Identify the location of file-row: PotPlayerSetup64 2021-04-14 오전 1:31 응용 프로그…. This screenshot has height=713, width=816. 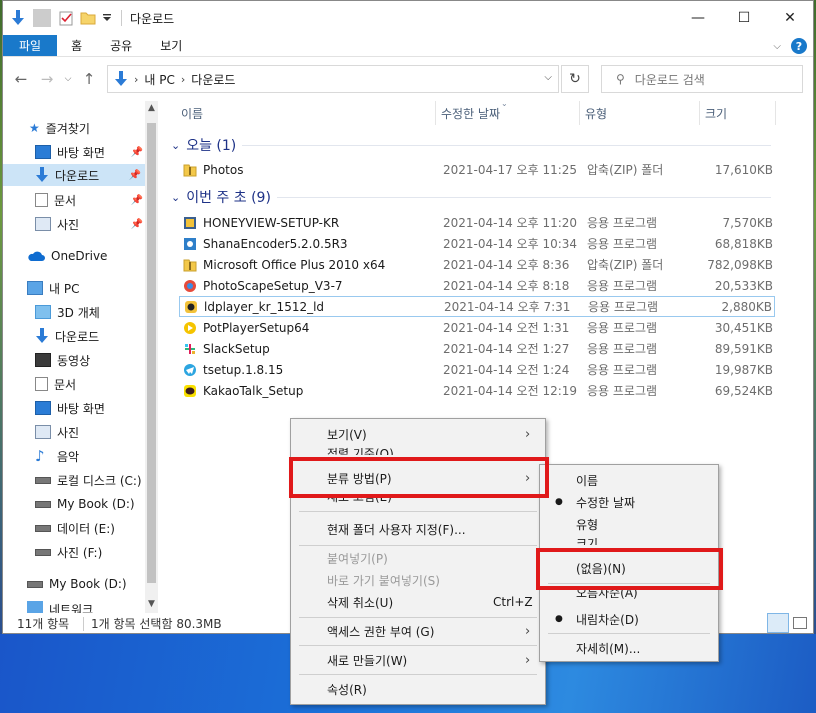
(477, 327).